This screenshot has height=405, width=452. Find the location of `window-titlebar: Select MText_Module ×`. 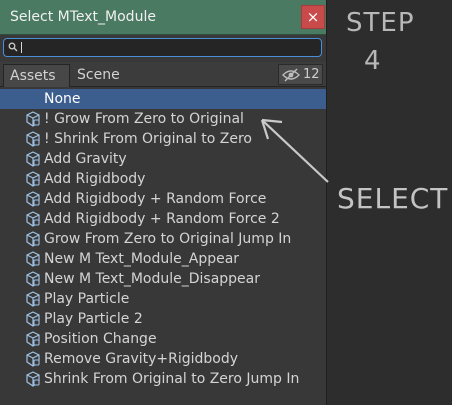

window-titlebar: Select MText_Module × is located at coordinates (163, 17).